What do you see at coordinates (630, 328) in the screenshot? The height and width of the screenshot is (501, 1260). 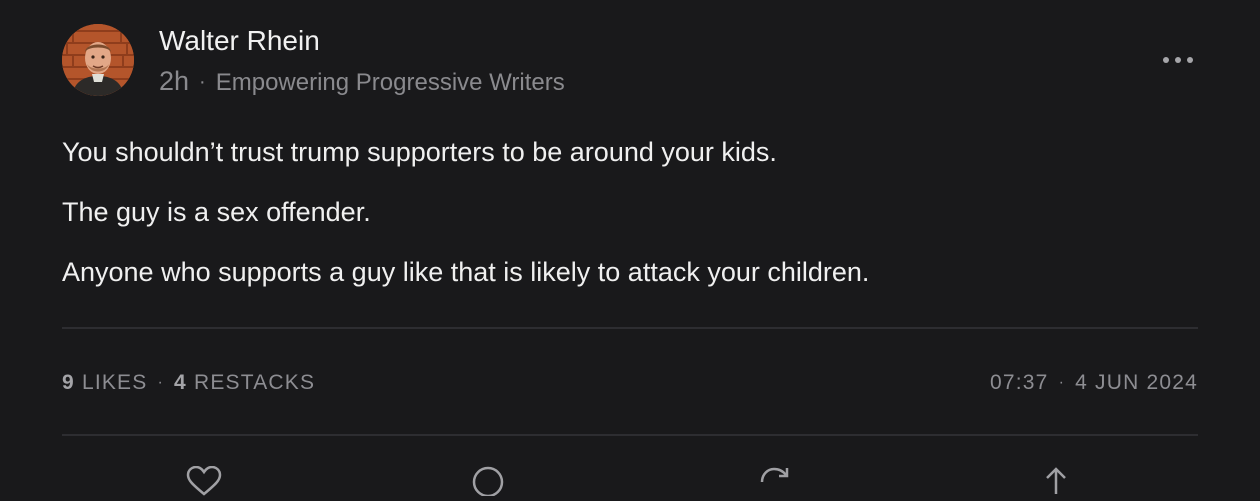 I see `divider-top` at bounding box center [630, 328].